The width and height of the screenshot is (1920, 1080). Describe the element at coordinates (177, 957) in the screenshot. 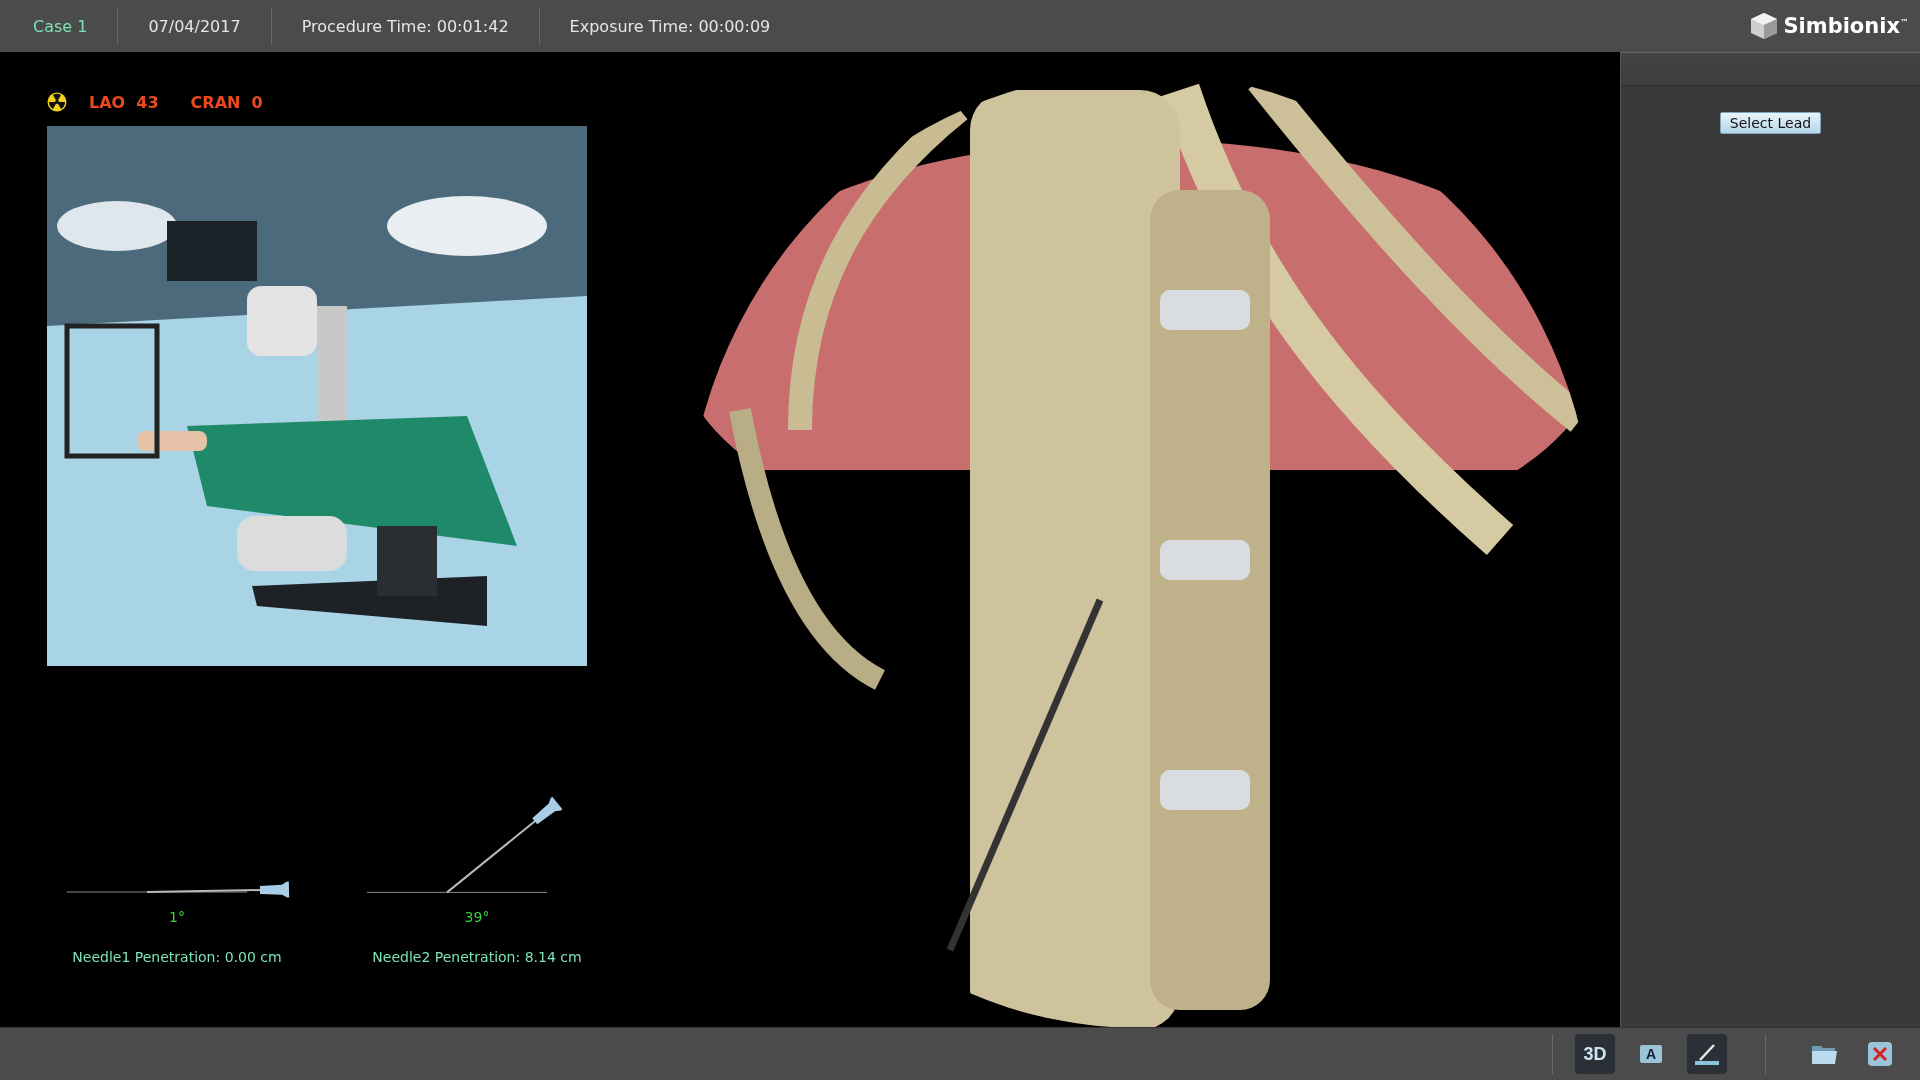

I see `needle-penetration: Needle1 Penetration: 0.00 cm` at that location.